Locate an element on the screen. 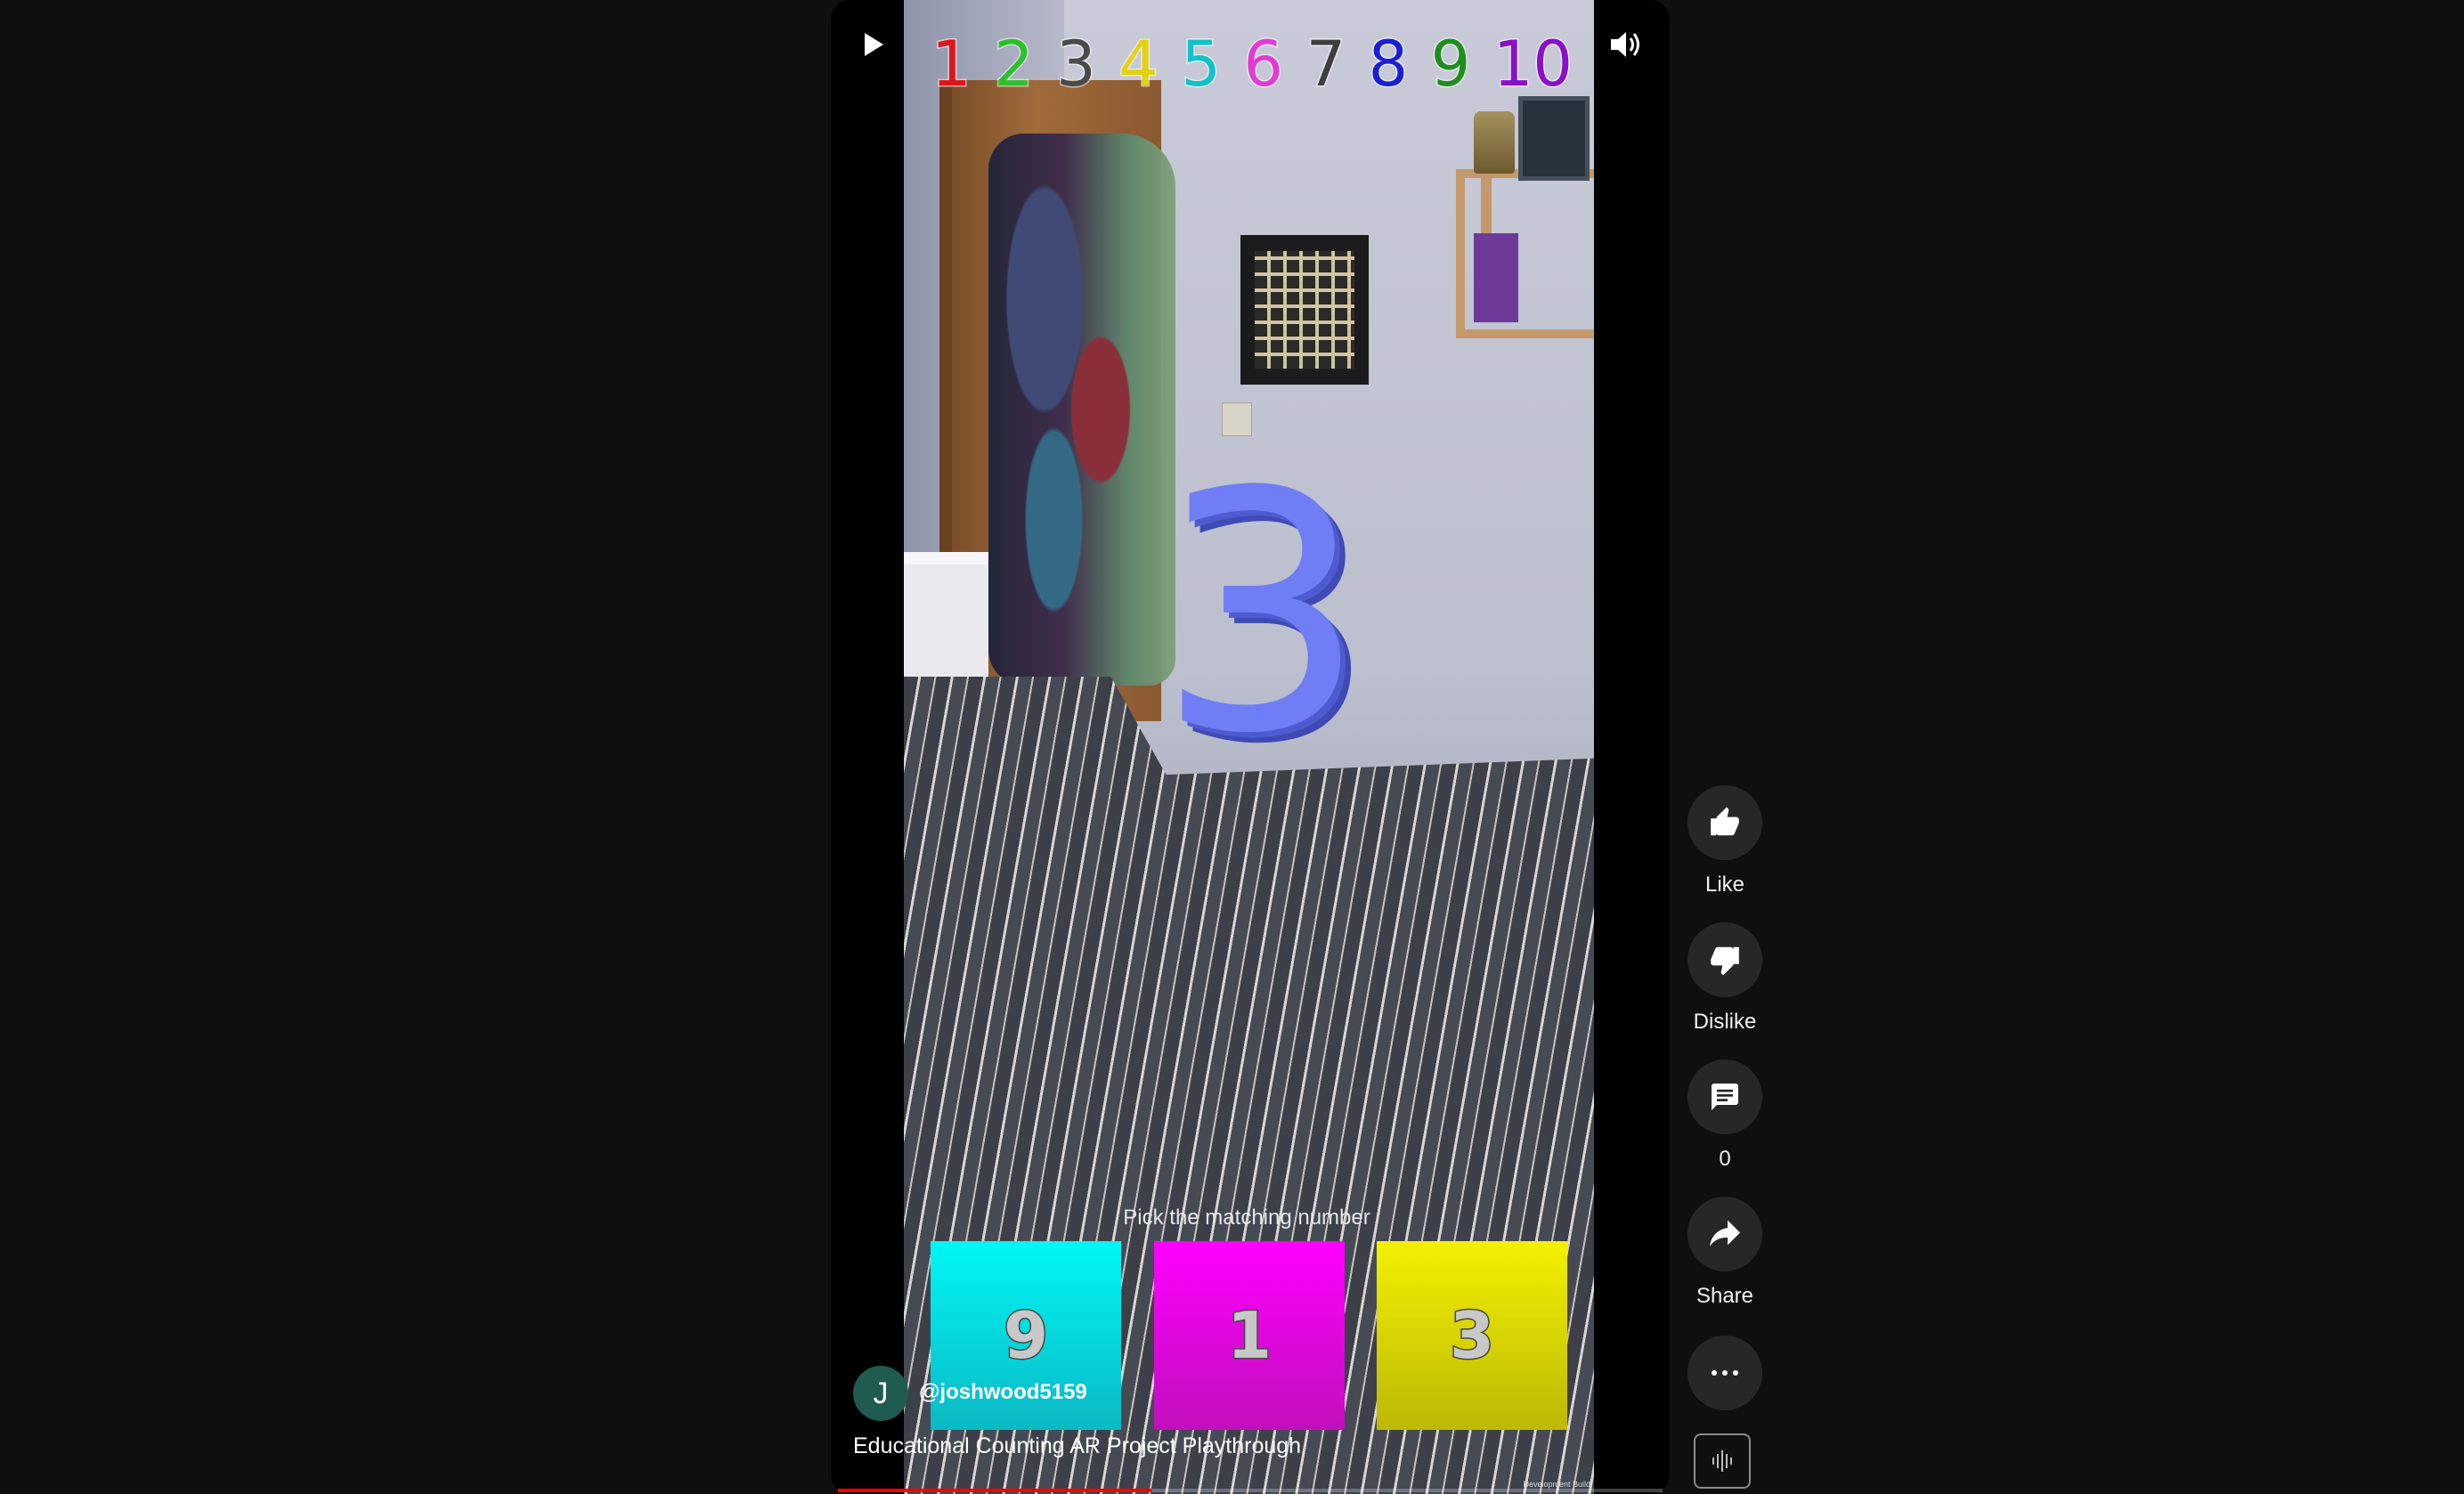 Image resolution: width=2464 pixels, height=1494 pixels. dislike-button is located at coordinates (1724, 959).